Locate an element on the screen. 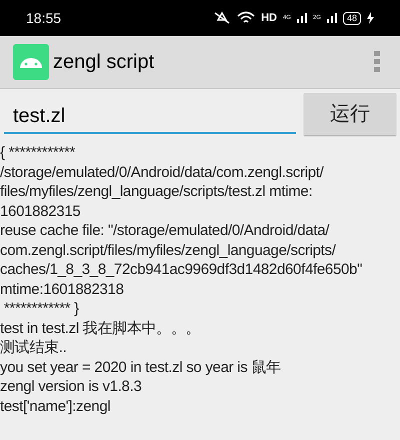 The image size is (400, 440). mute-icon is located at coordinates (222, 18).